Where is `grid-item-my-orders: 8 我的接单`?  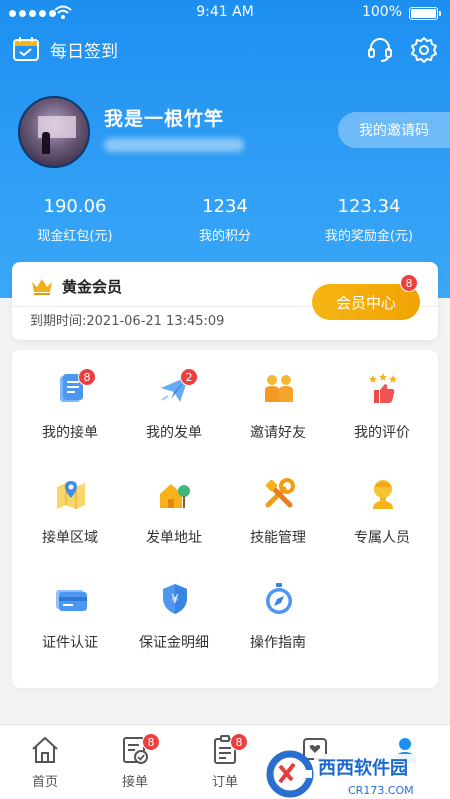
grid-item-my-orders: 8 我的接单 is located at coordinates (70, 400).